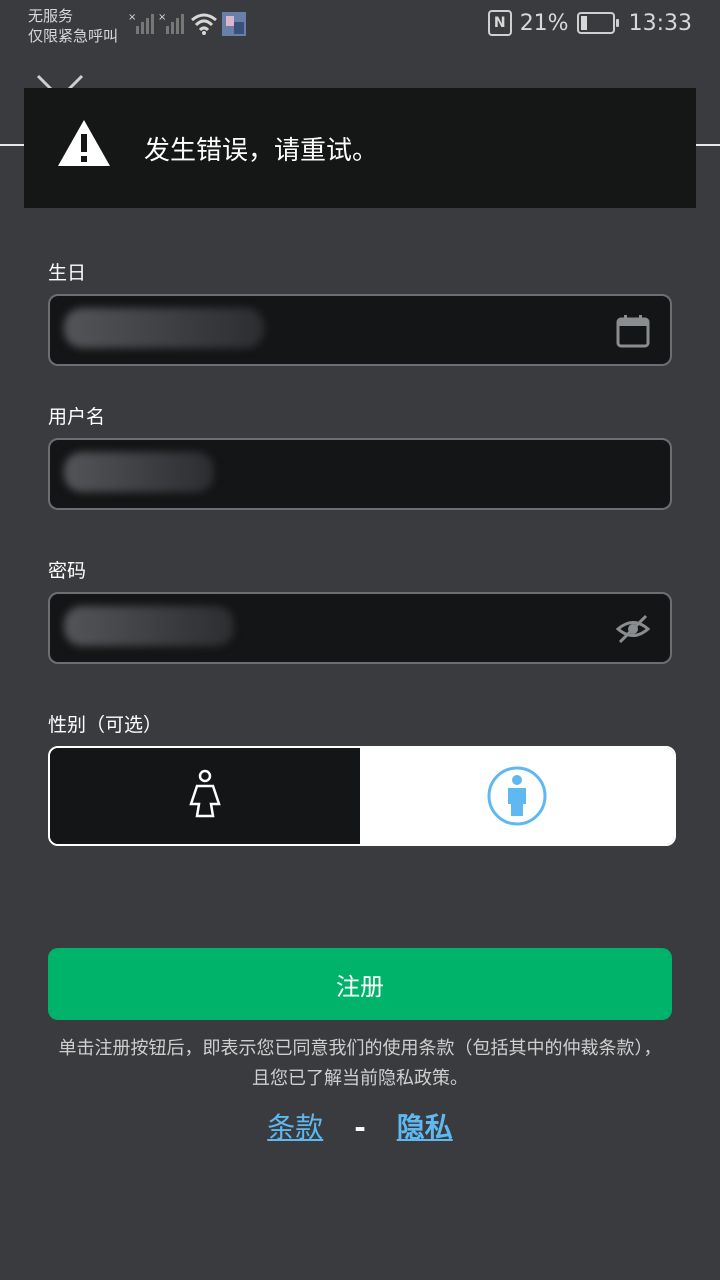 The height and width of the screenshot is (1280, 720). I want to click on password-label: 密码, so click(67, 571).